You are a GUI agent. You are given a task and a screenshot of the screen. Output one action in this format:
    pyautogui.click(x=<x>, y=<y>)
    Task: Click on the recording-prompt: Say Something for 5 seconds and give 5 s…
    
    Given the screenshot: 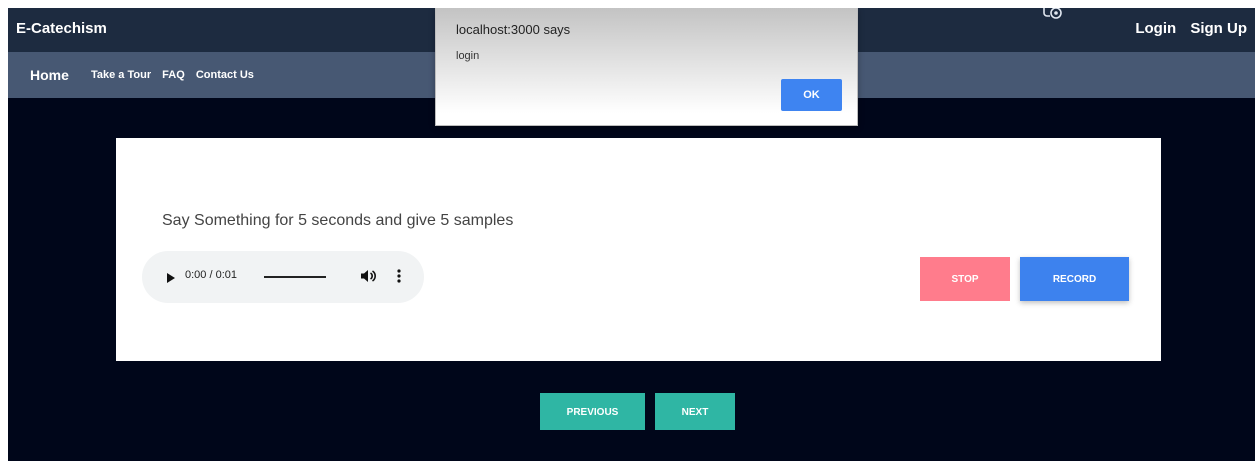 What is the action you would take?
    pyautogui.click(x=338, y=220)
    